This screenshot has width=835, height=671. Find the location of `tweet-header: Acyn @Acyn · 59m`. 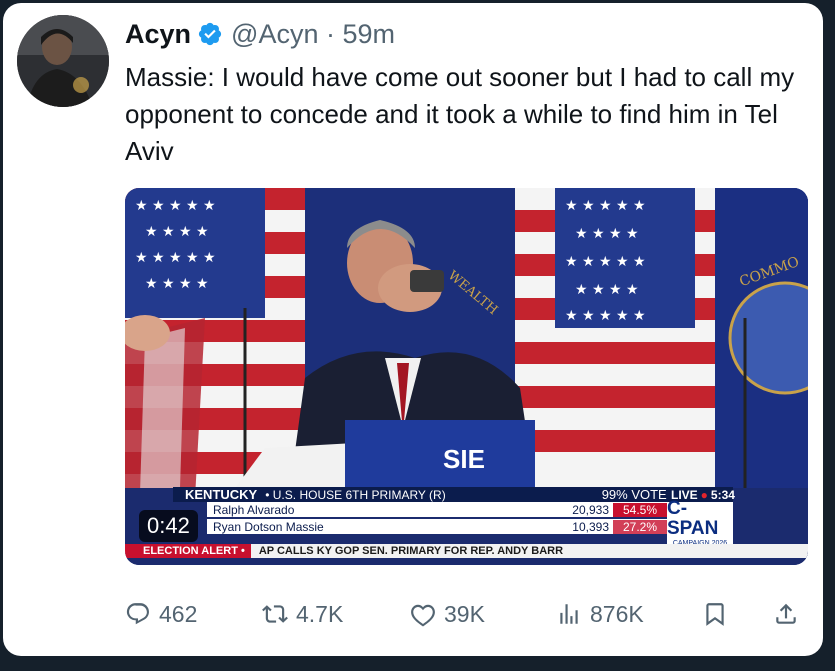

tweet-header: Acyn @Acyn · 59m is located at coordinates (260, 34).